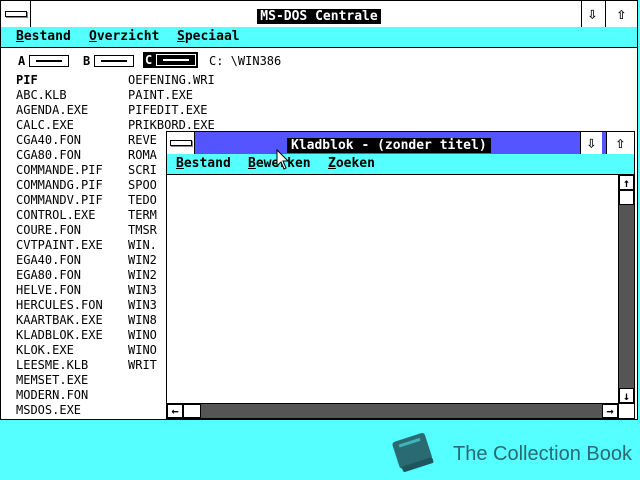  I want to click on arrow-up-icon: ↑, so click(626, 182).